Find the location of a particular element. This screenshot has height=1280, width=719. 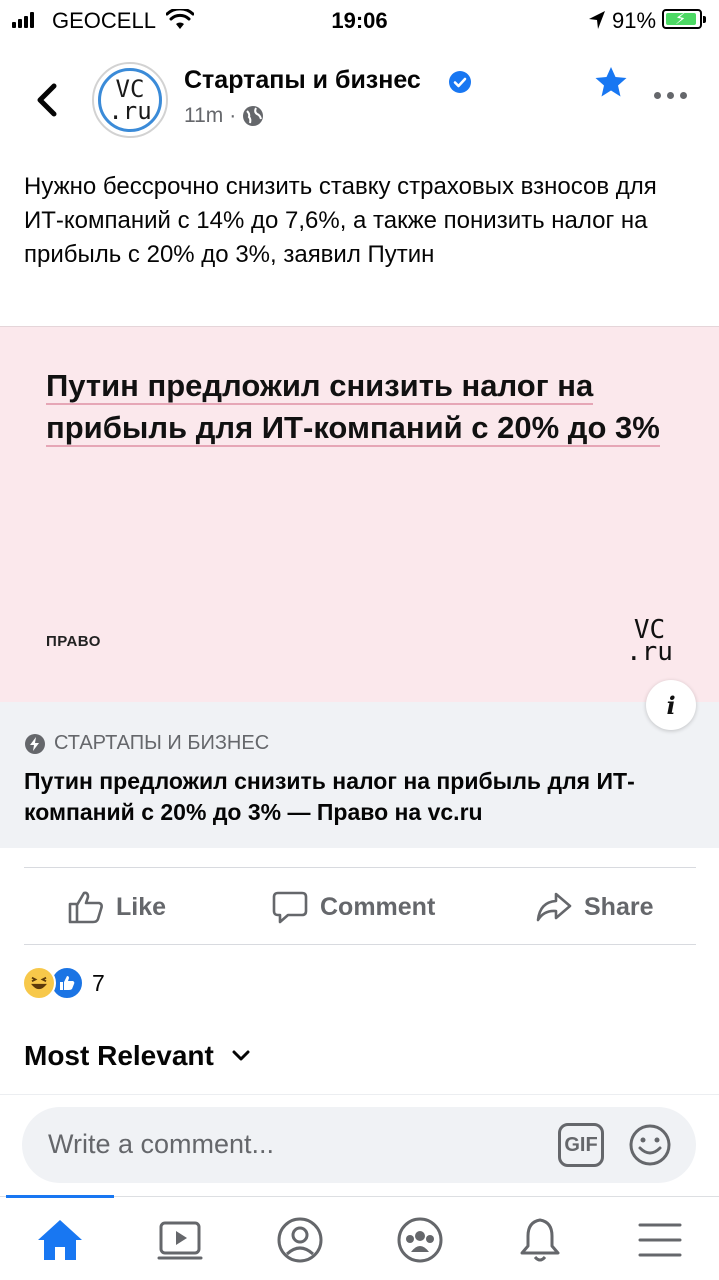

gif-button: GIF is located at coordinates (581, 1145).